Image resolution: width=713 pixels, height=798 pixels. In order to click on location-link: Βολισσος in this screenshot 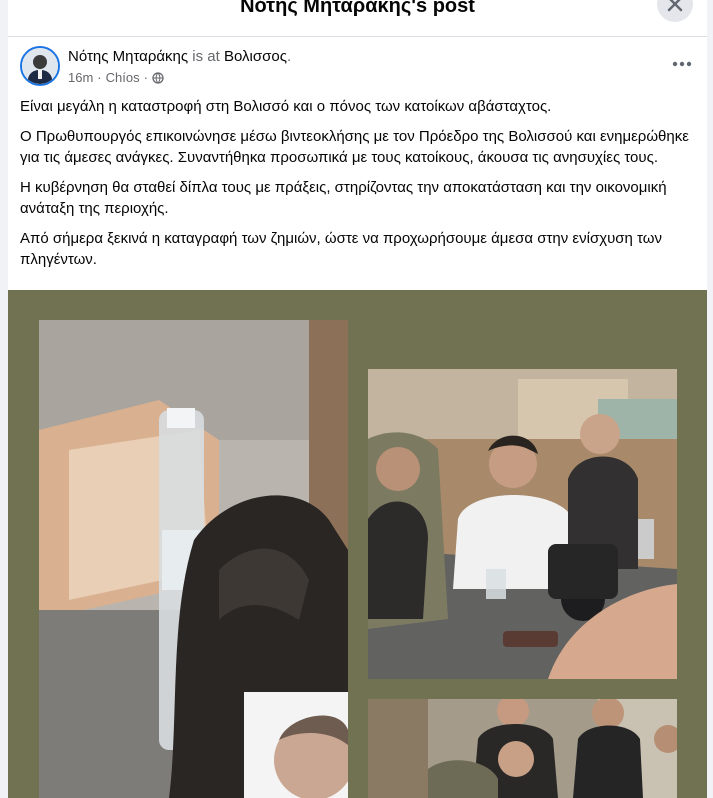, I will do `click(255, 56)`.